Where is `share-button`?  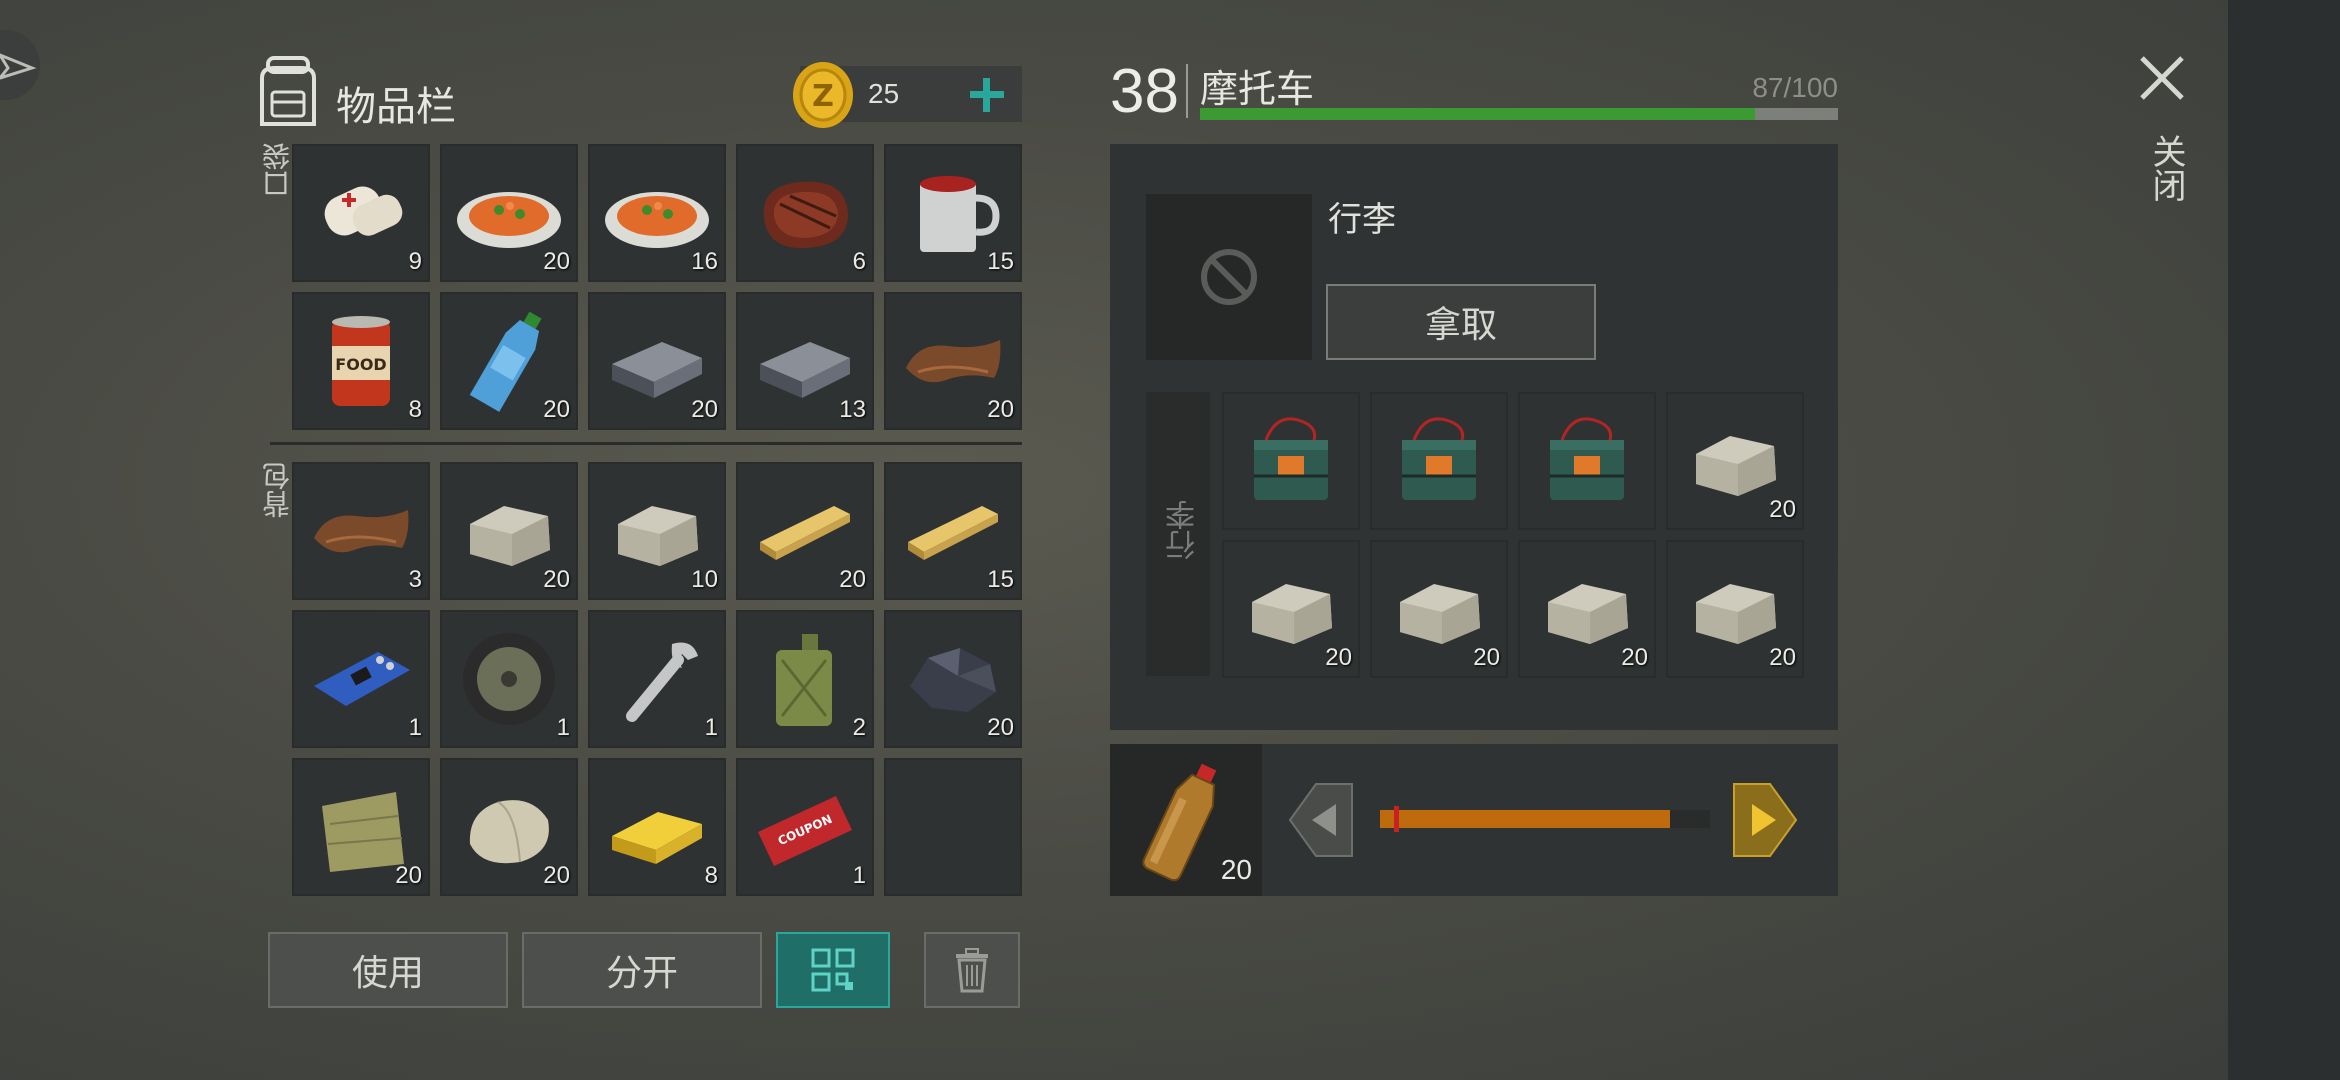
share-button is located at coordinates (20, 65).